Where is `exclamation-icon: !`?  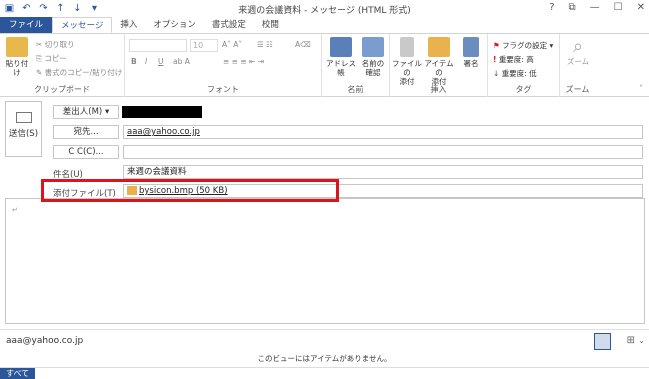 exclamation-icon: ! is located at coordinates (495, 59).